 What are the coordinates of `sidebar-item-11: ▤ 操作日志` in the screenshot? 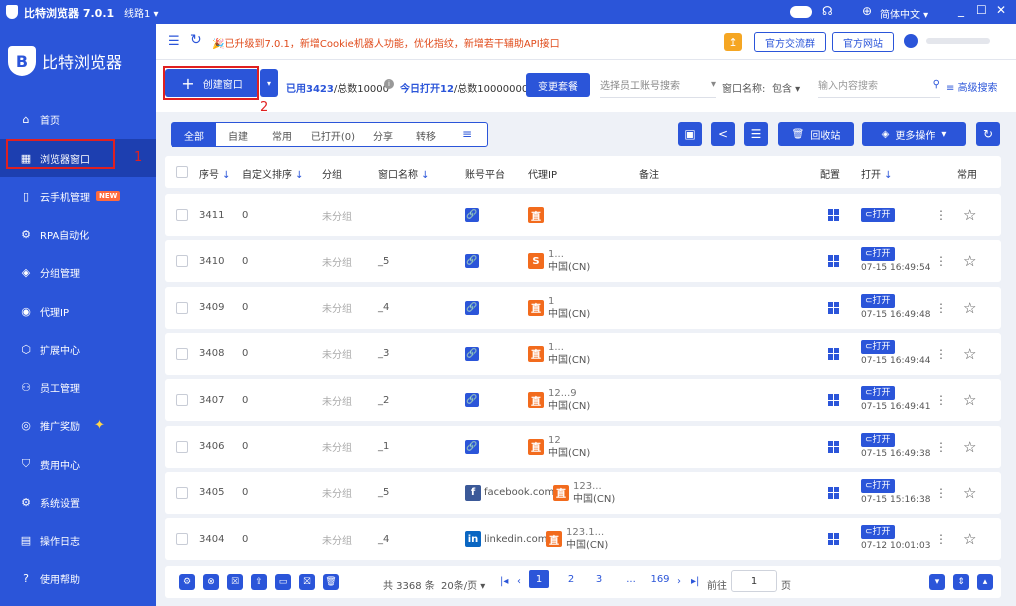 It's located at (78, 540).